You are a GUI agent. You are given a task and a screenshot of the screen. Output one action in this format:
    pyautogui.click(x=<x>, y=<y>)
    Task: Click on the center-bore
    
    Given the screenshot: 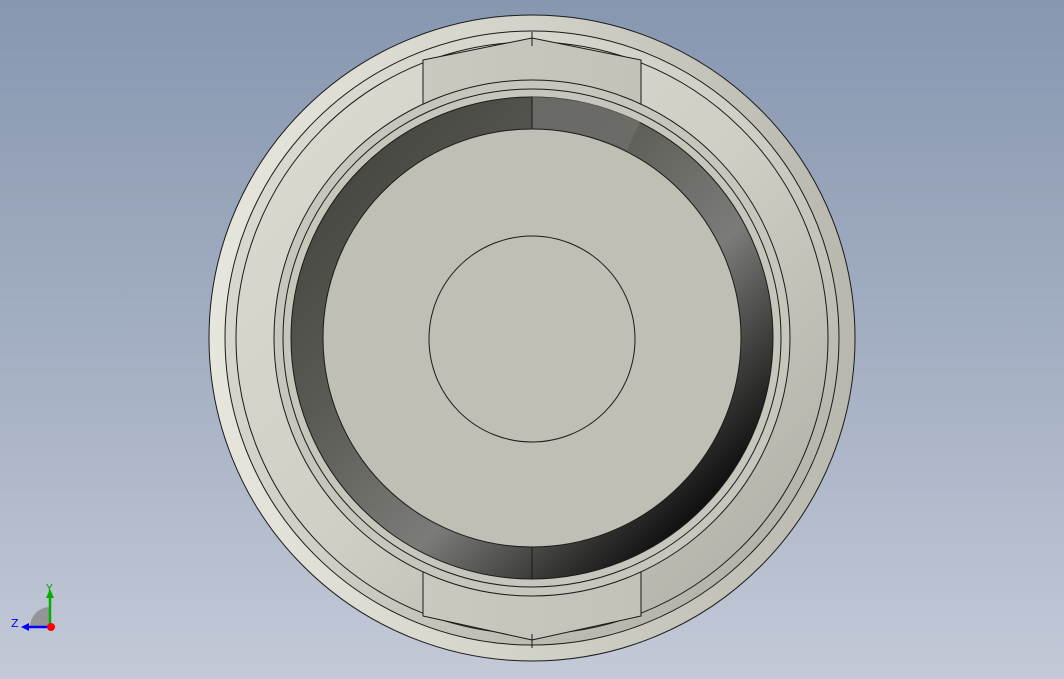 What is the action you would take?
    pyautogui.click(x=532, y=339)
    